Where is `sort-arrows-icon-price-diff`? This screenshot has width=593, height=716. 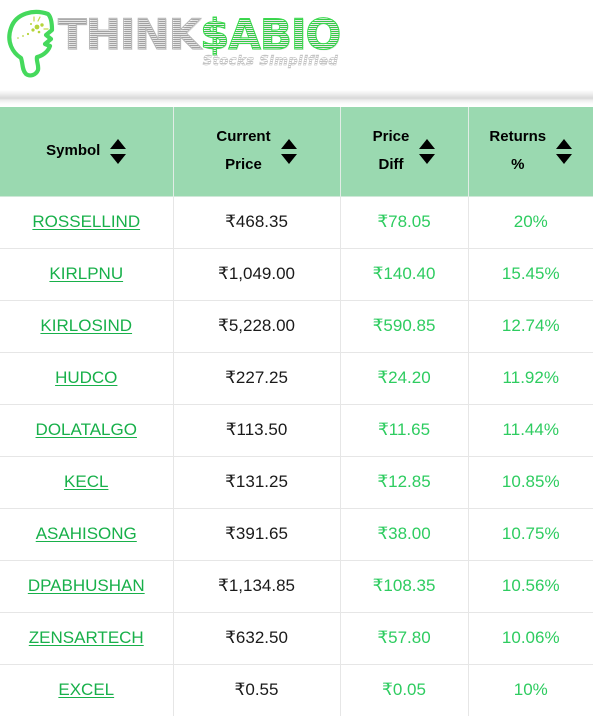
sort-arrows-icon-price-diff is located at coordinates (427, 151).